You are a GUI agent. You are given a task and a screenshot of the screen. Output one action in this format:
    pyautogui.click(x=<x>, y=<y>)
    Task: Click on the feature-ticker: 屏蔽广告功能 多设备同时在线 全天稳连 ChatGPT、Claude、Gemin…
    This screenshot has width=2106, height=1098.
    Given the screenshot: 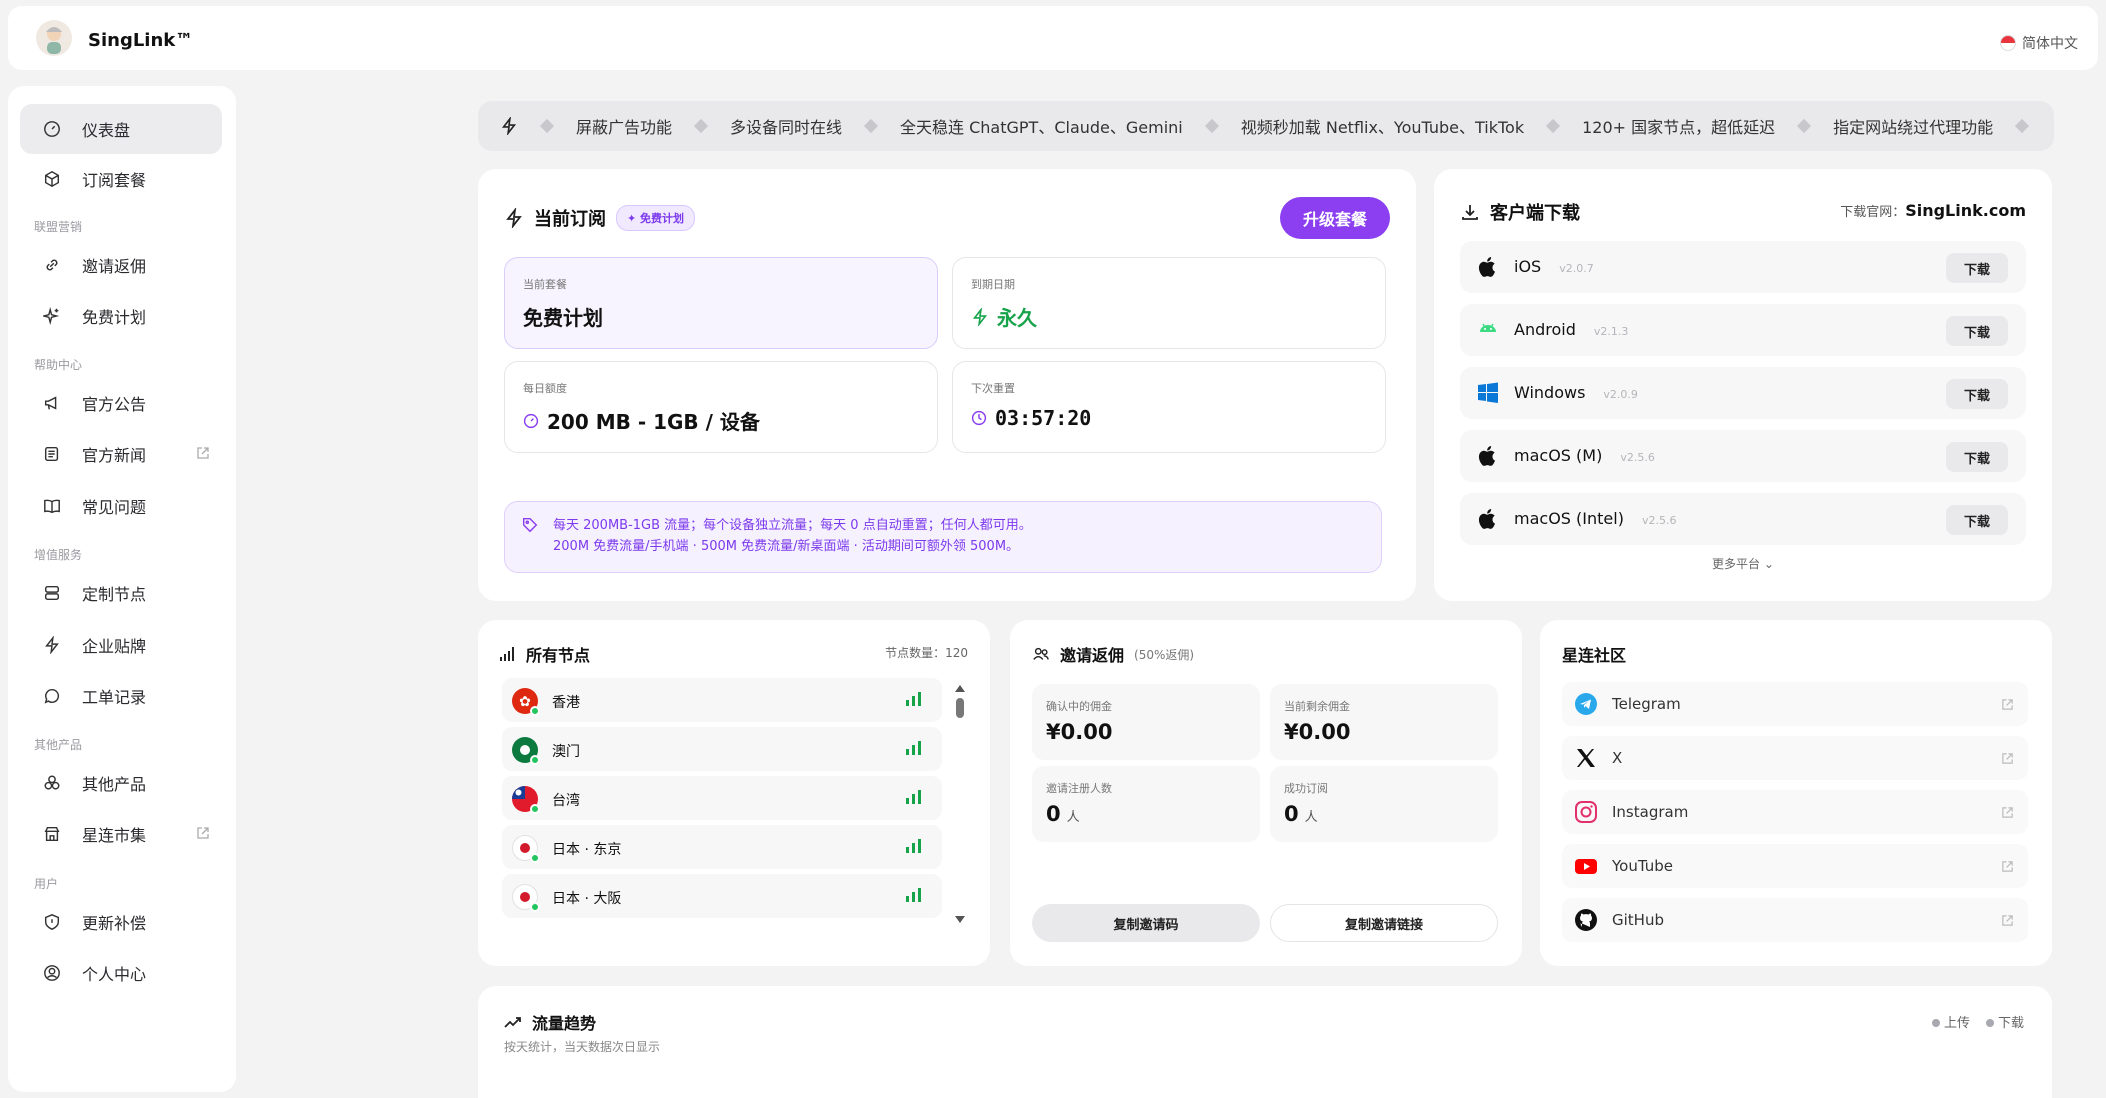 What is the action you would take?
    pyautogui.click(x=1266, y=126)
    